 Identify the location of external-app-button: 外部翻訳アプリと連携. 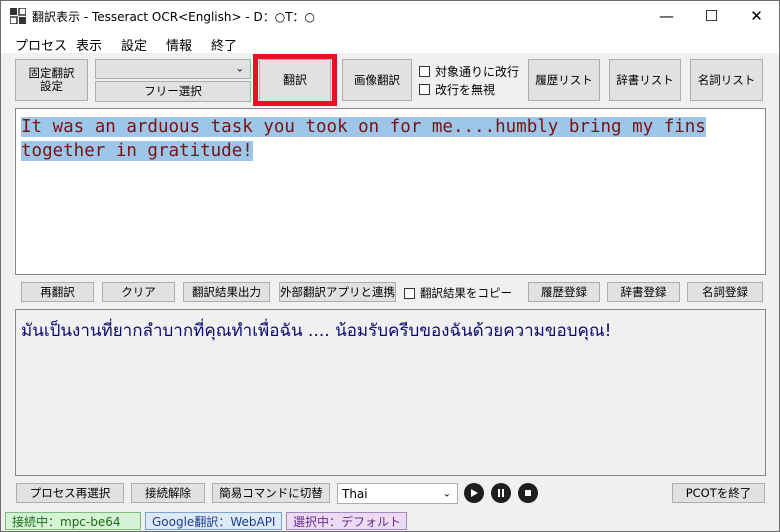
(337, 292).